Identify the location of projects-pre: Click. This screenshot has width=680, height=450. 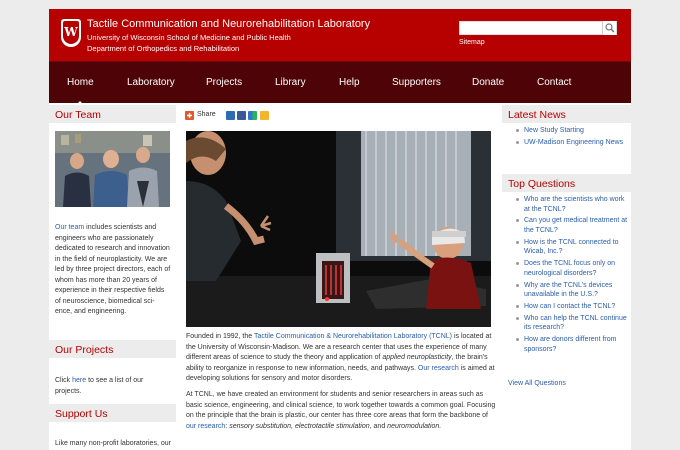
(64, 380).